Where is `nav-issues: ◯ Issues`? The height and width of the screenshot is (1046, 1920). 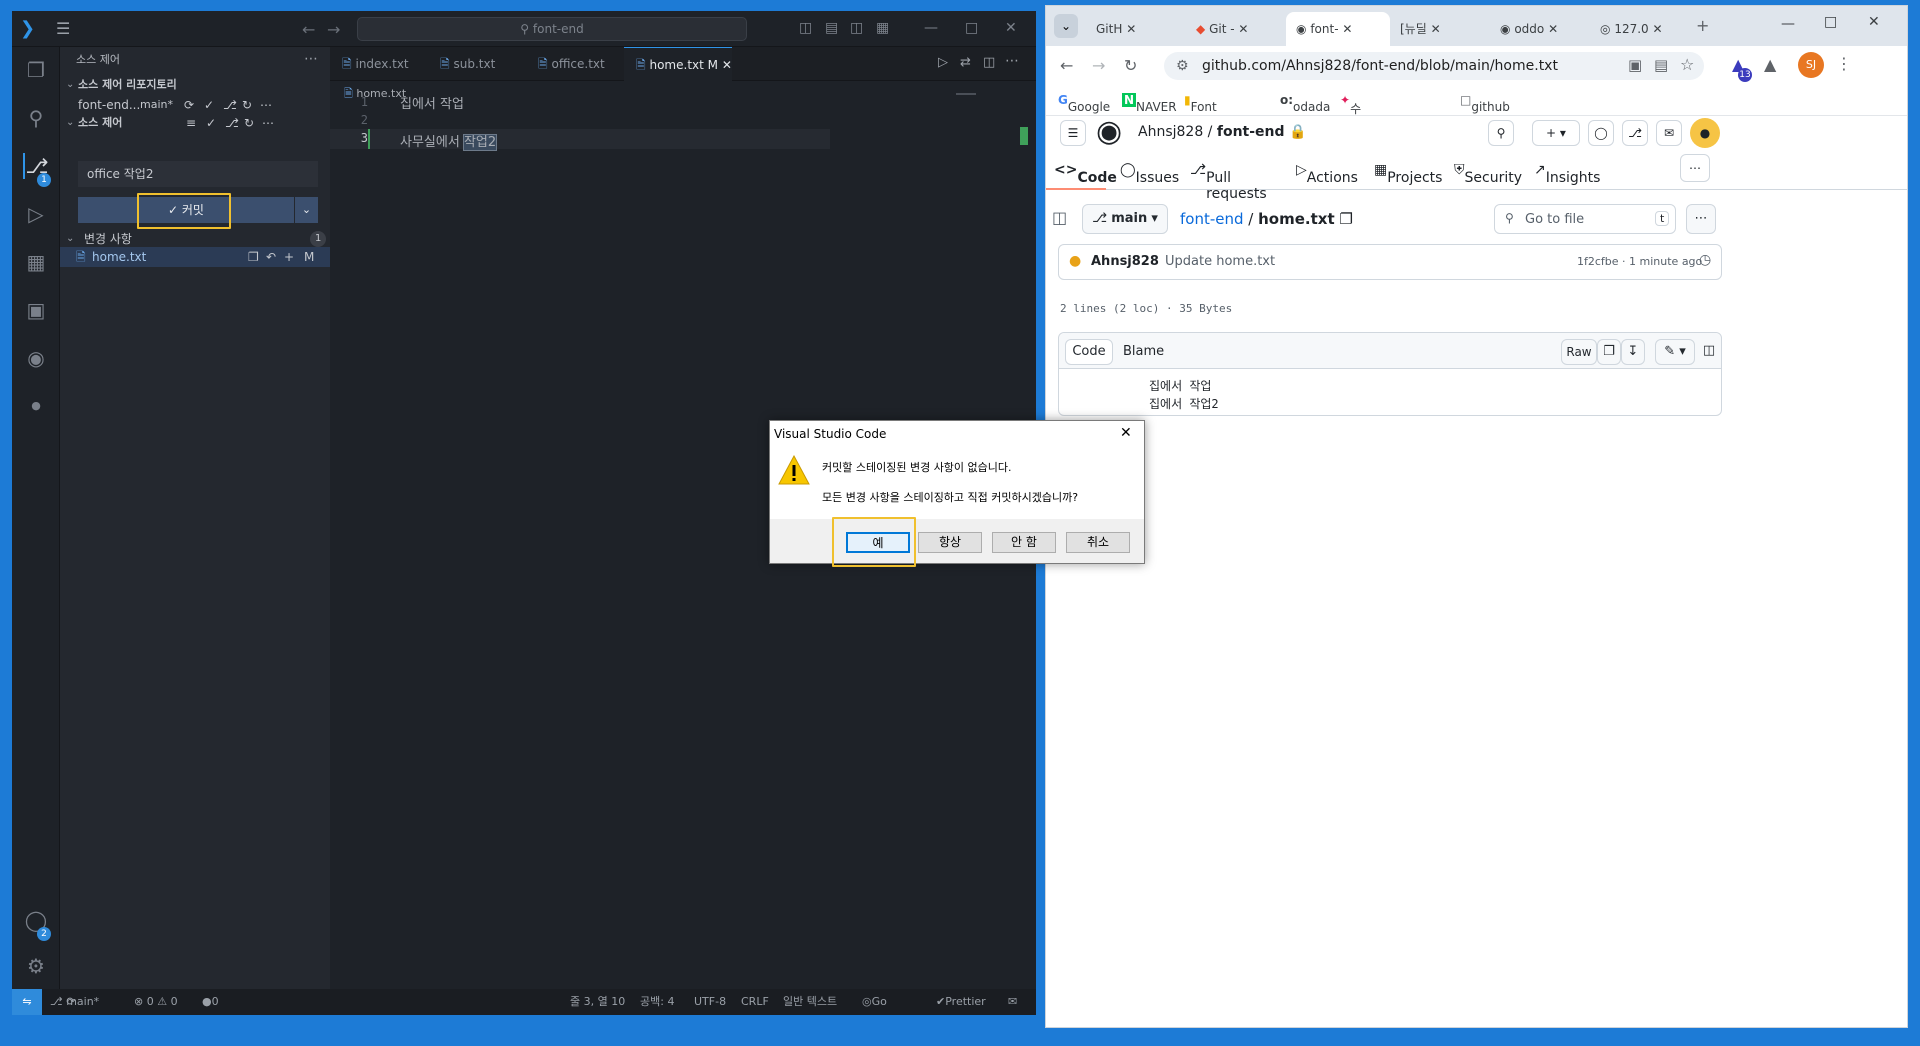 nav-issues: ◯ Issues is located at coordinates (1149, 174).